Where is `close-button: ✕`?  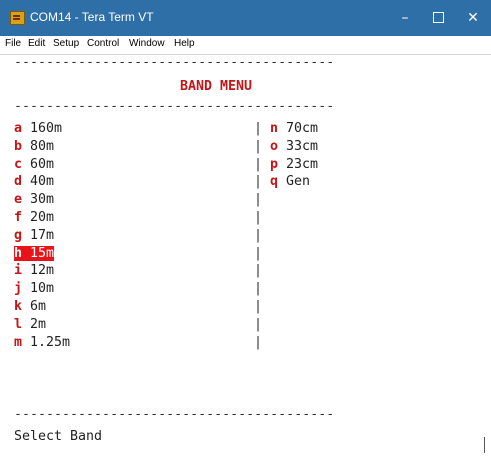 close-button: ✕ is located at coordinates (473, 18).